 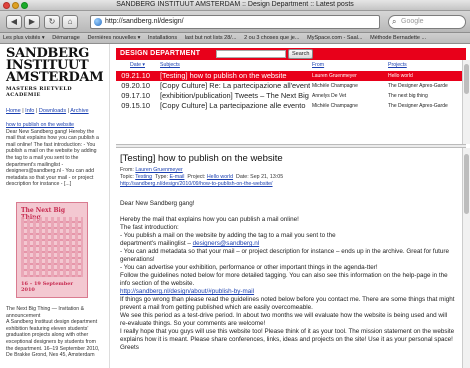 What do you see at coordinates (176, 177) in the screenshot?
I see `type-link: E-mail` at bounding box center [176, 177].